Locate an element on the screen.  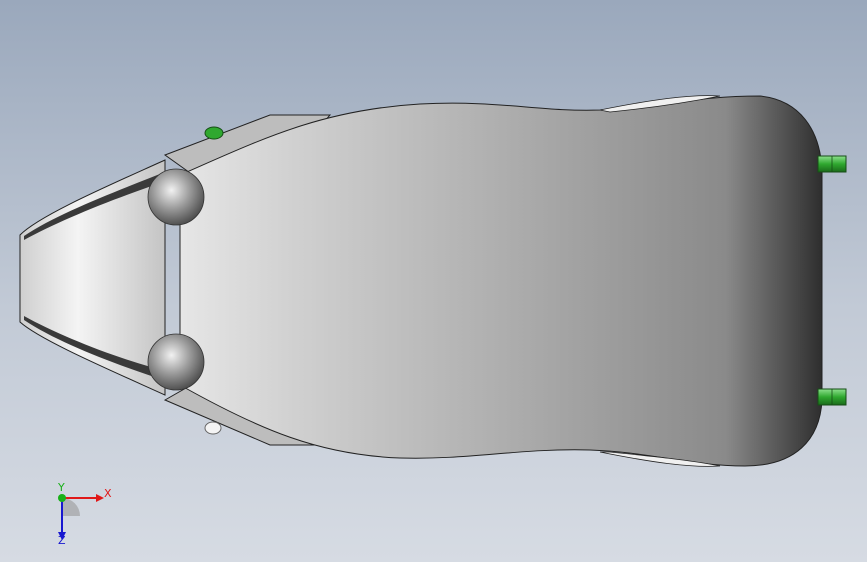
x-axis-label: X is located at coordinates (108, 493).